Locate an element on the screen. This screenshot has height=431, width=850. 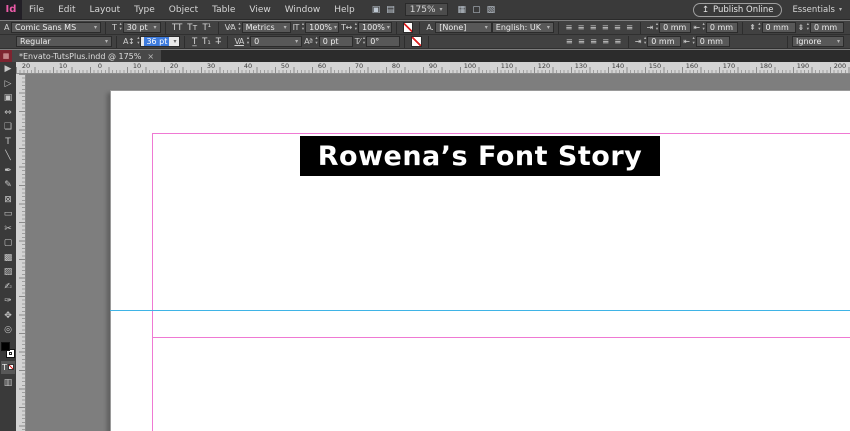
zoom-level-select: 175% ▾ is located at coordinates (426, 9).